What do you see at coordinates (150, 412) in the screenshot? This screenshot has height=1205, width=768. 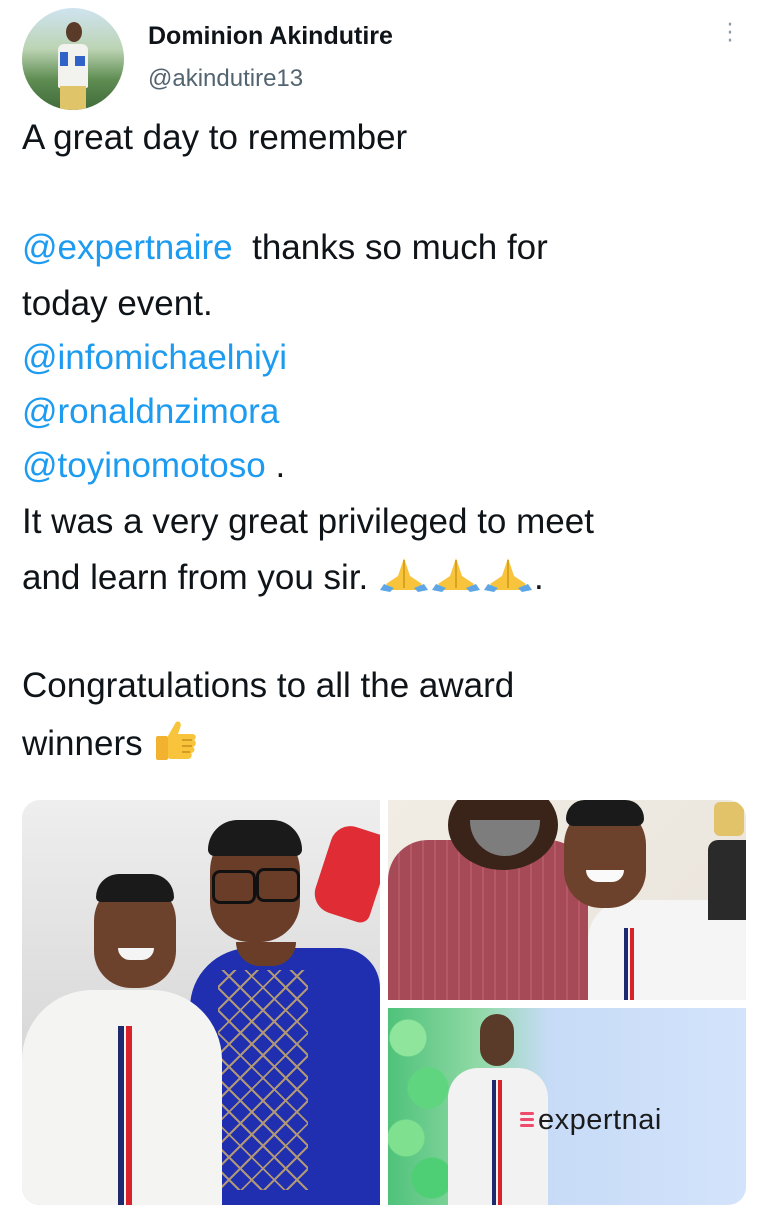 I see `mention-link: @ronaldnzimora` at bounding box center [150, 412].